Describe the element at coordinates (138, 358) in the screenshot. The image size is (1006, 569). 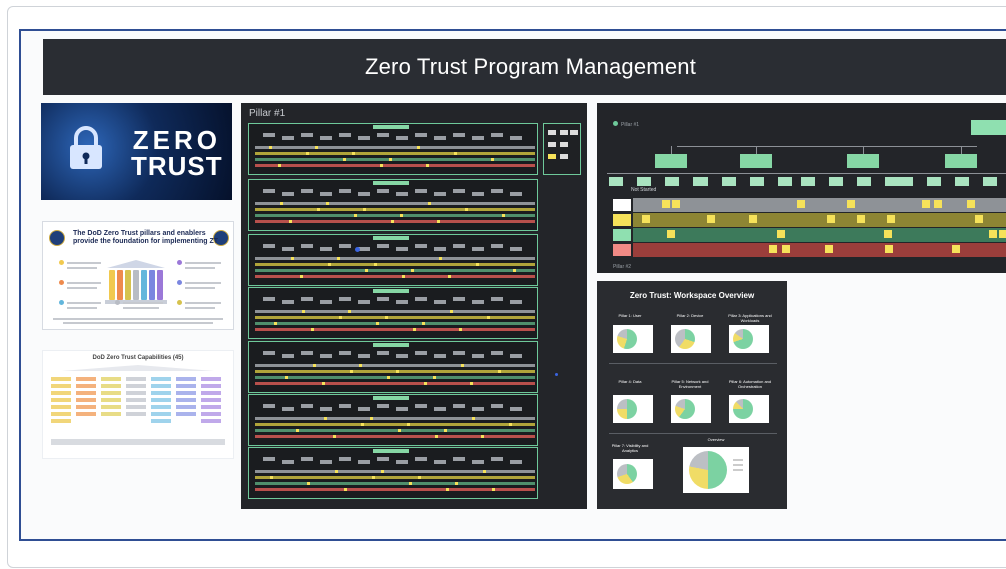
I see `capabilities-title: DoD Zero Trust Capabilities (45)` at that location.